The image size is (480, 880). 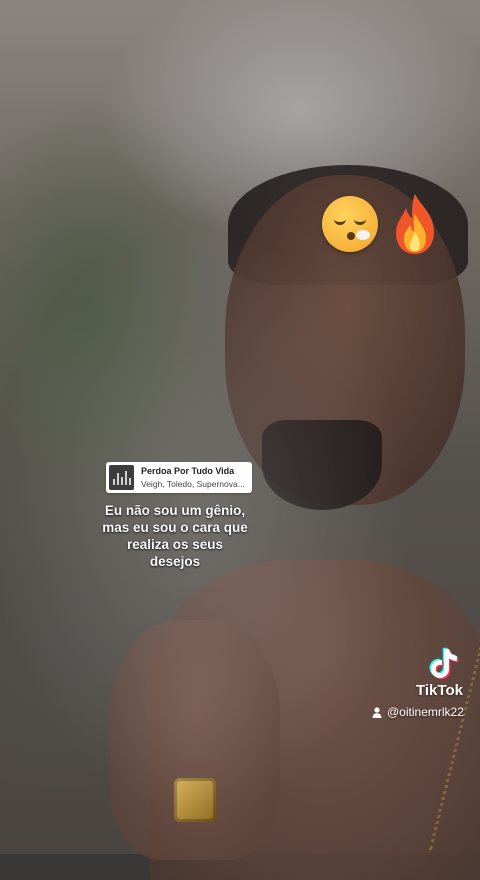 What do you see at coordinates (188, 471) in the screenshot?
I see `music-title: Perdoa Por Tudo Vida` at bounding box center [188, 471].